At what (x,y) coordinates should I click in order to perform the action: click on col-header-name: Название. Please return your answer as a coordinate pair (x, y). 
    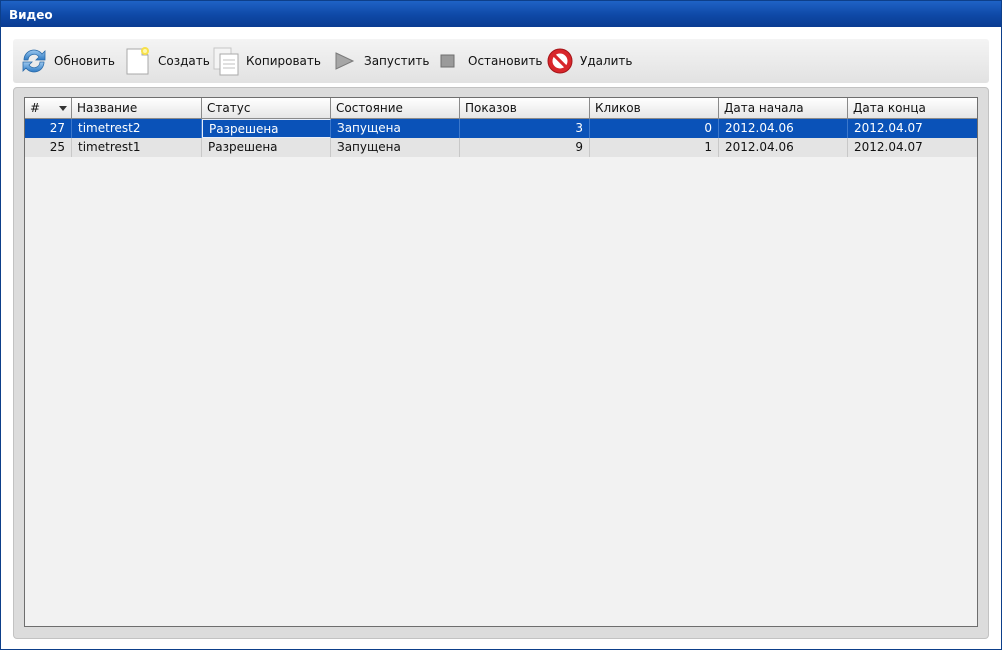
    Looking at the image, I should click on (137, 108).